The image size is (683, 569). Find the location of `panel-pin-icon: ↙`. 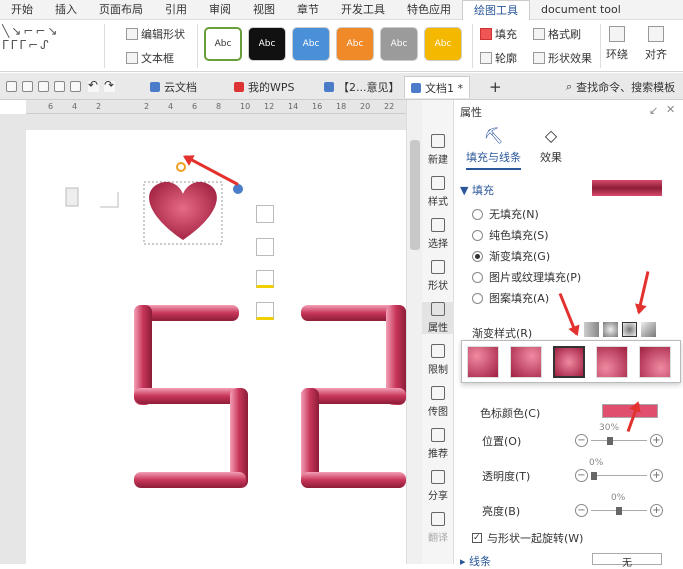

panel-pin-icon: ↙ is located at coordinates (653, 110).